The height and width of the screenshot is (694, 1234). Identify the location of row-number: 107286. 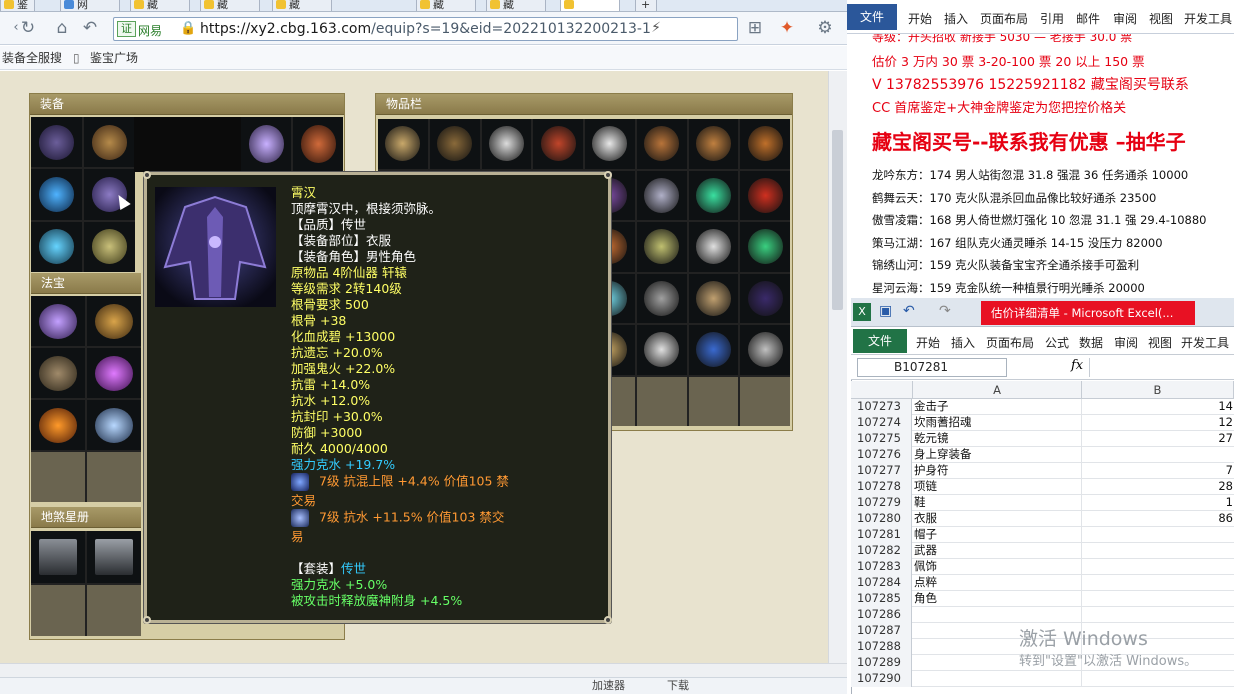
(881, 615).